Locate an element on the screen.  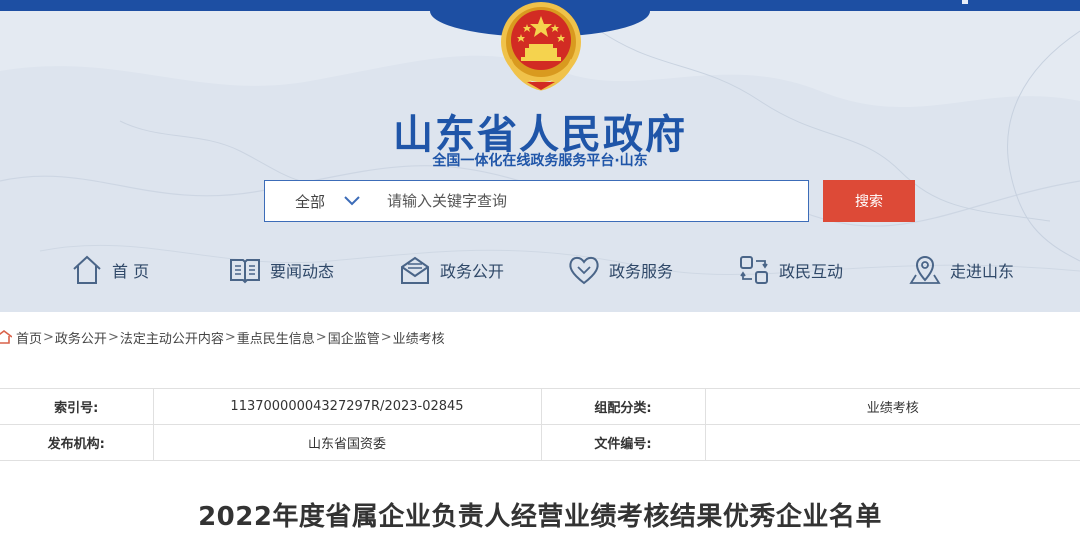
breadcrumb-item: 政务公开 is located at coordinates (81, 337).